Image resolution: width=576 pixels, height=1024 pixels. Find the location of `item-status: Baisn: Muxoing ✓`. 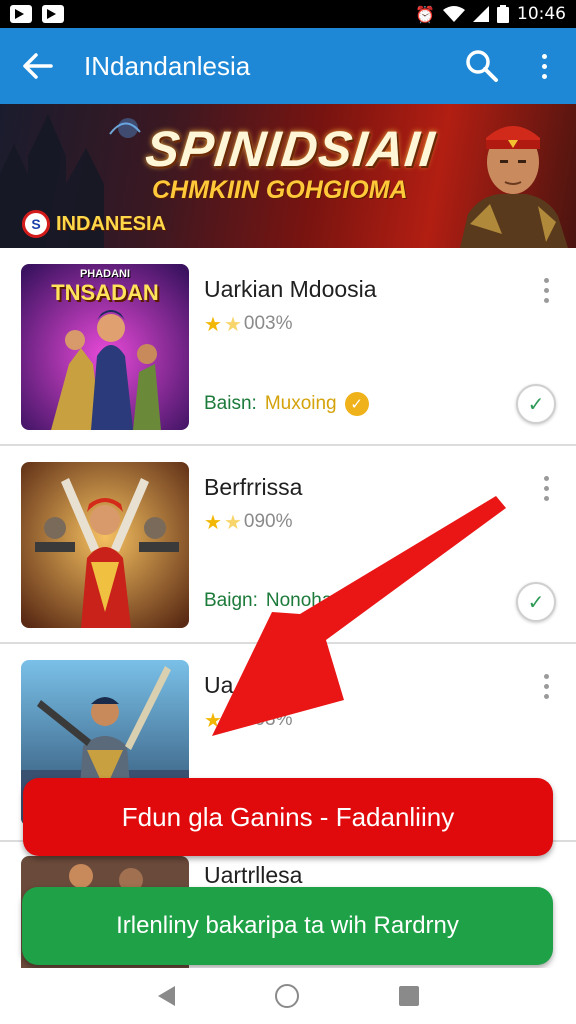

item-status: Baisn: Muxoing ✓ is located at coordinates (286, 404).